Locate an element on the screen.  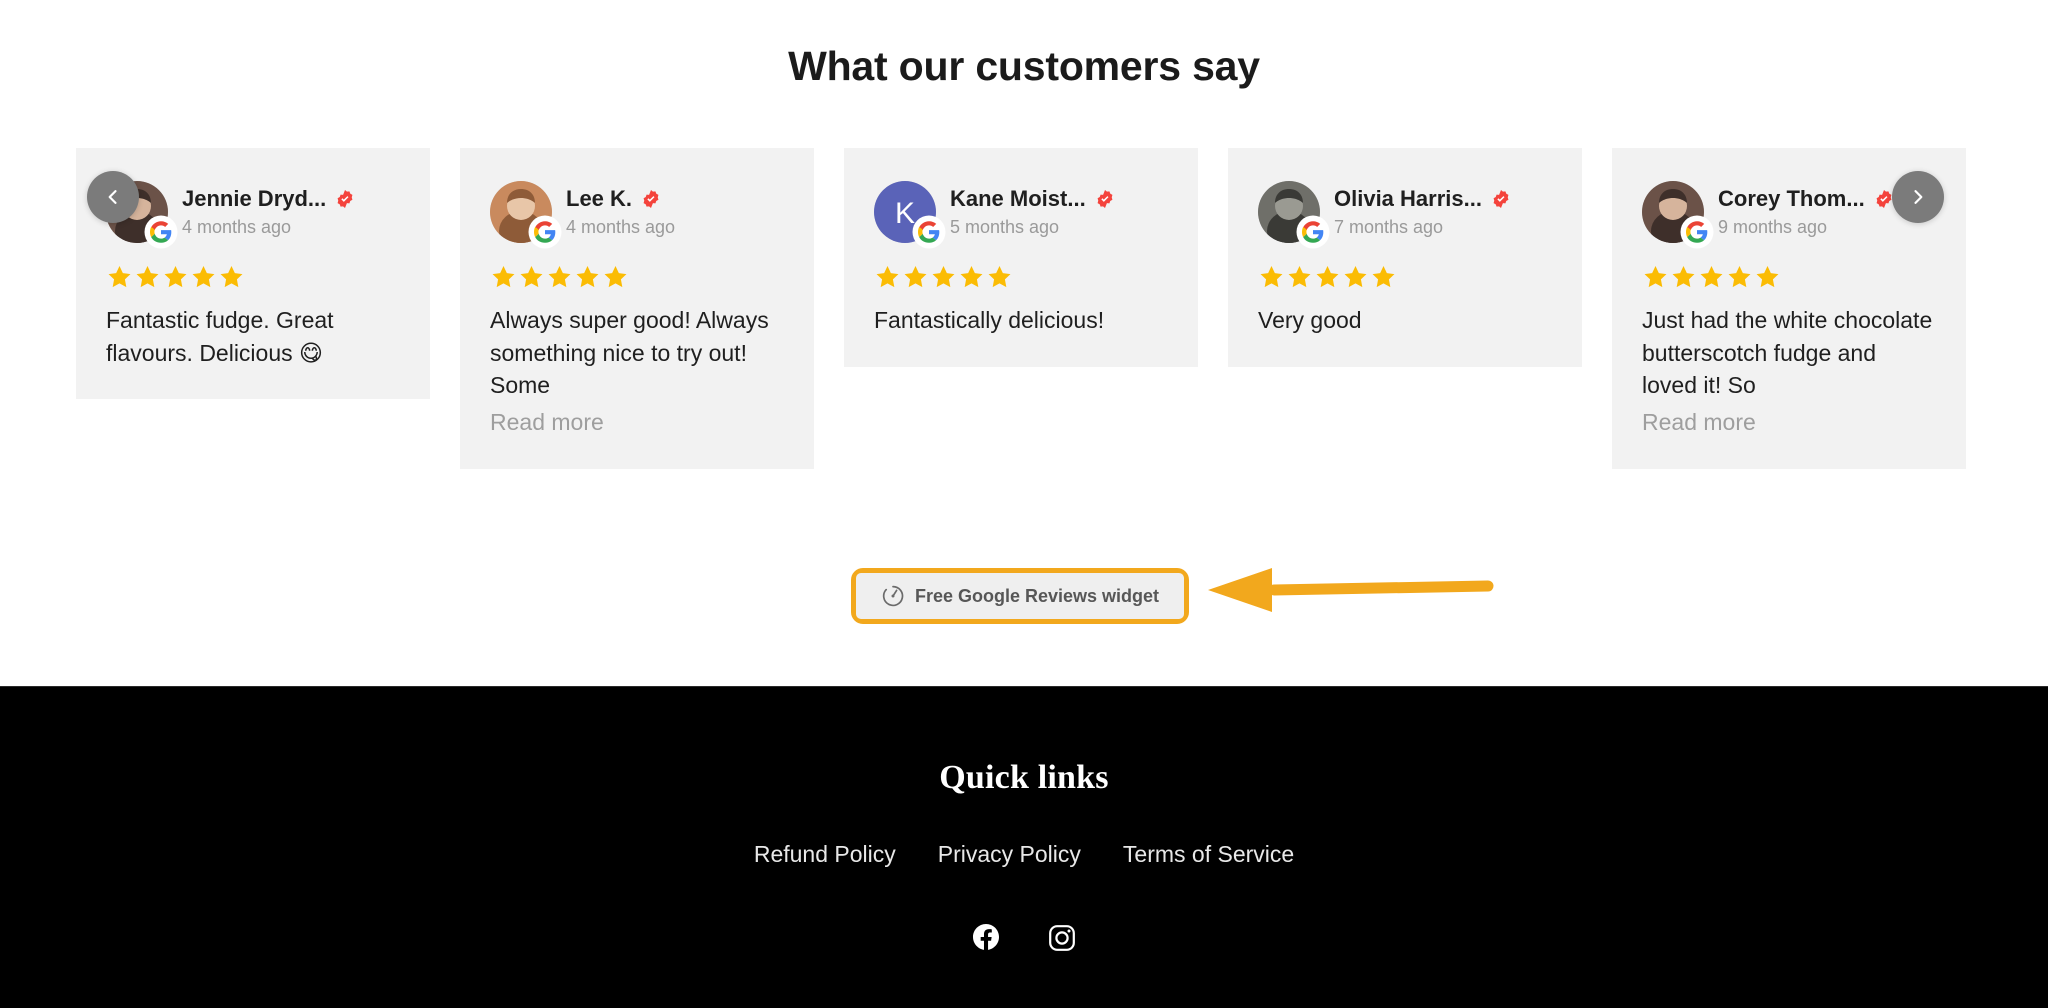
review-header: Lee K. 4 months ago is located at coordinates (637, 213).